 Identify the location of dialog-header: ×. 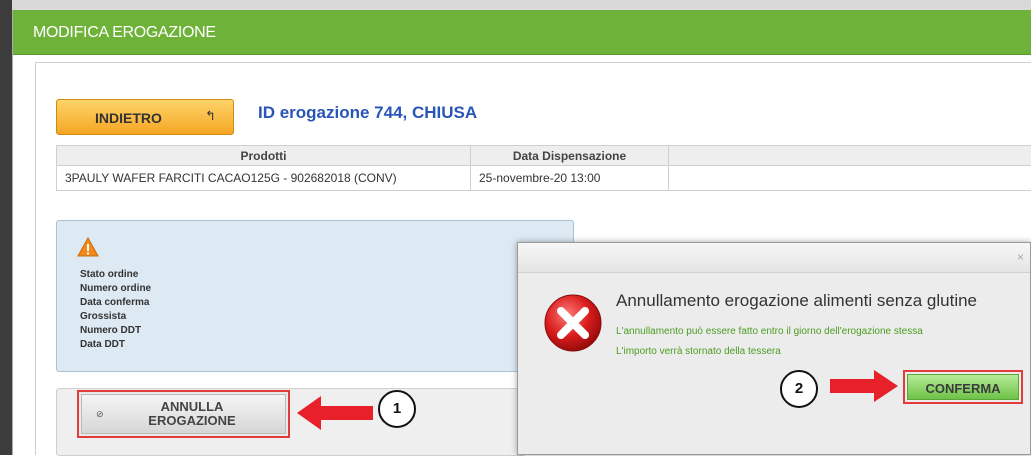
(774, 258).